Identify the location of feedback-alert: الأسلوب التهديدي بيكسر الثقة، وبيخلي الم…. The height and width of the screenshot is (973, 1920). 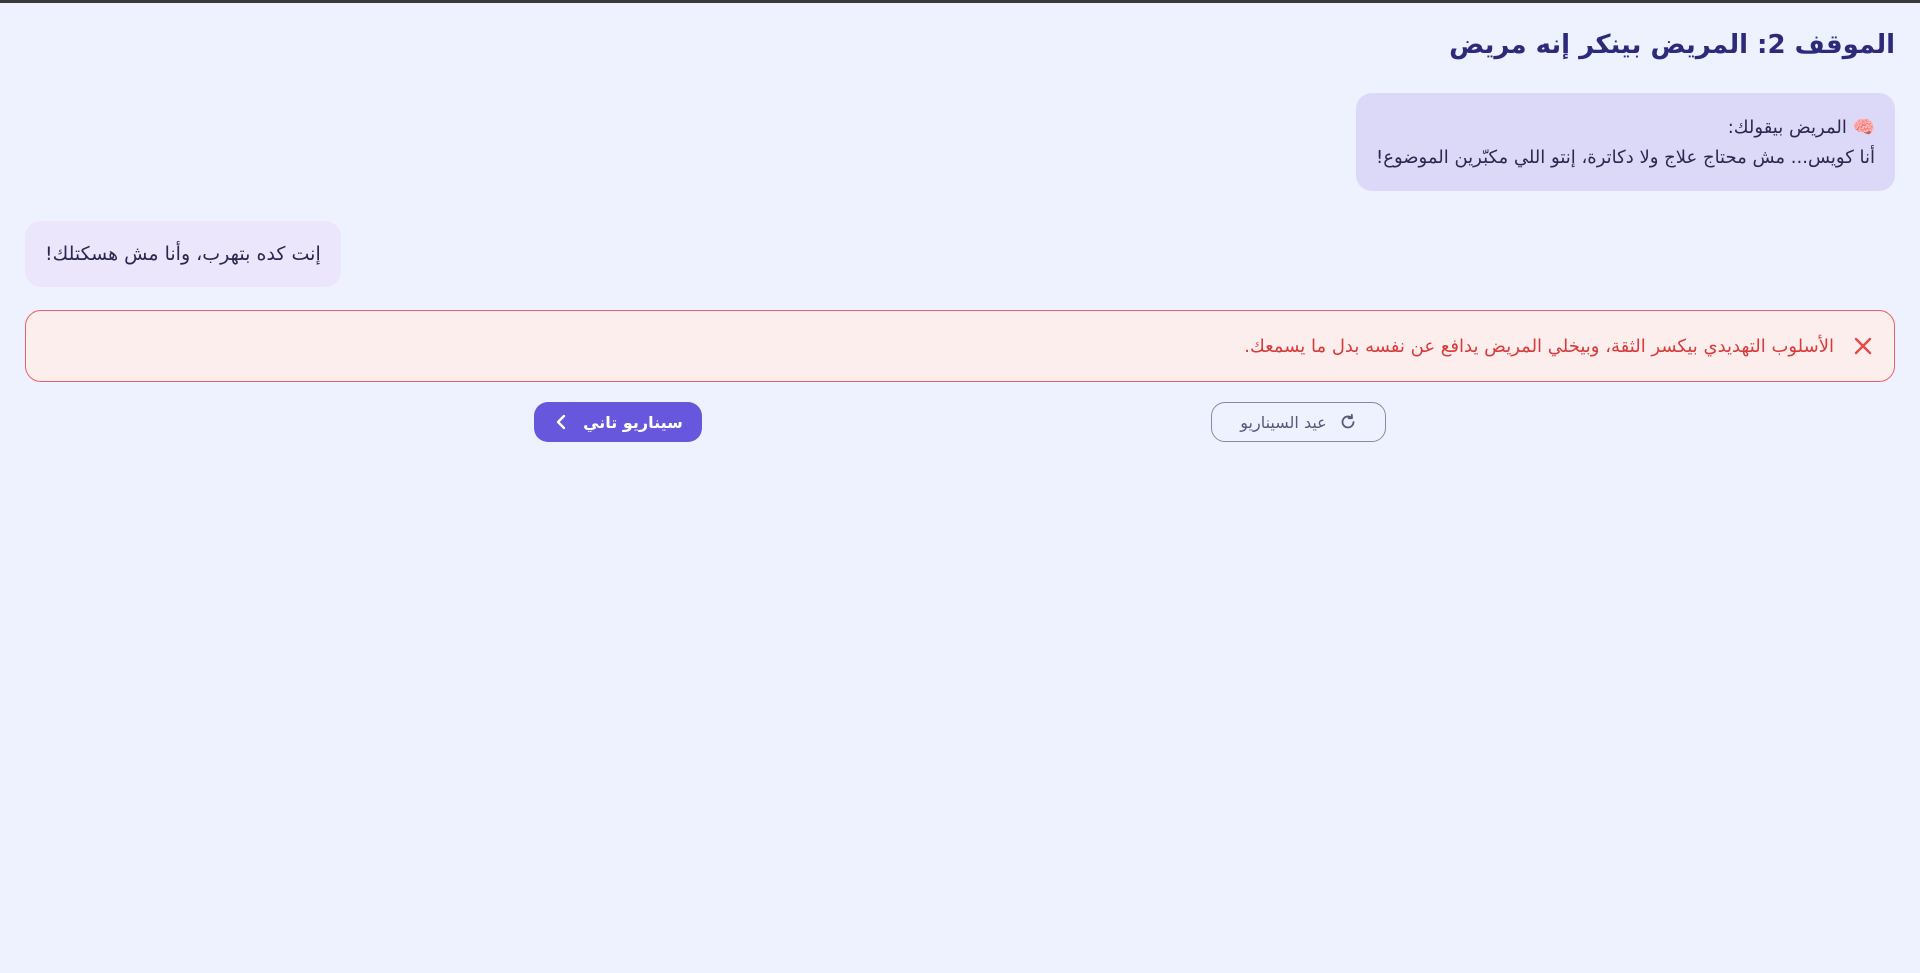
(960, 346).